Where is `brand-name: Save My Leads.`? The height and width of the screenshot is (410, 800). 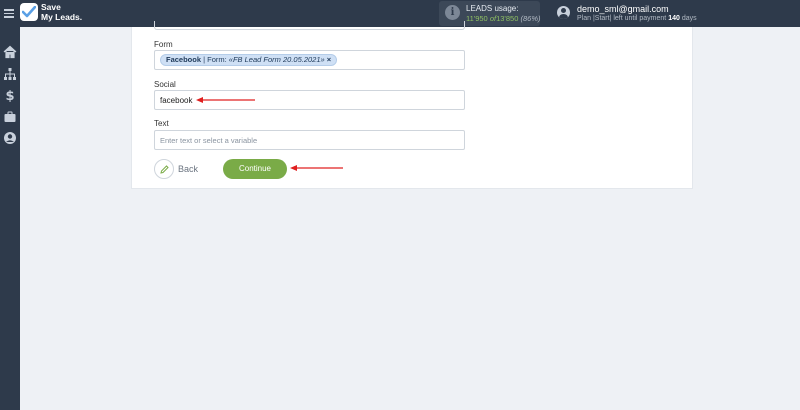
brand-name: Save My Leads. is located at coordinates (62, 12).